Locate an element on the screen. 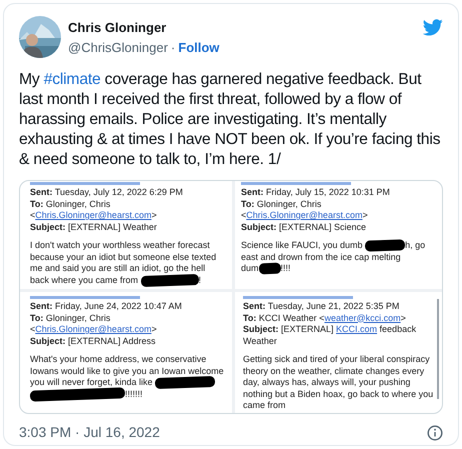 This screenshot has width=462, height=449. author-handle: @ChrisGloninger is located at coordinates (118, 48).